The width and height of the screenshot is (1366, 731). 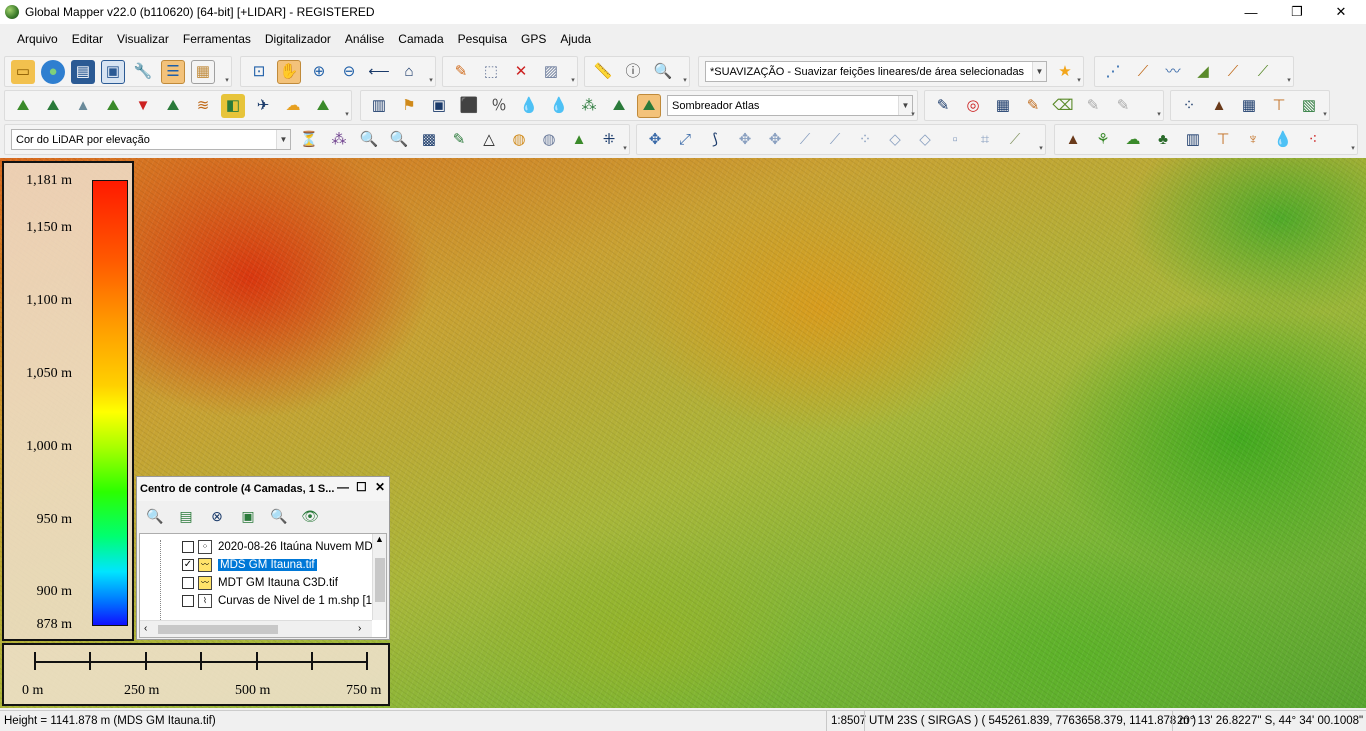 I want to click on layer-item: ⌇ Curvas de Nivel de 1 m.shp [1, so click(x=277, y=601).